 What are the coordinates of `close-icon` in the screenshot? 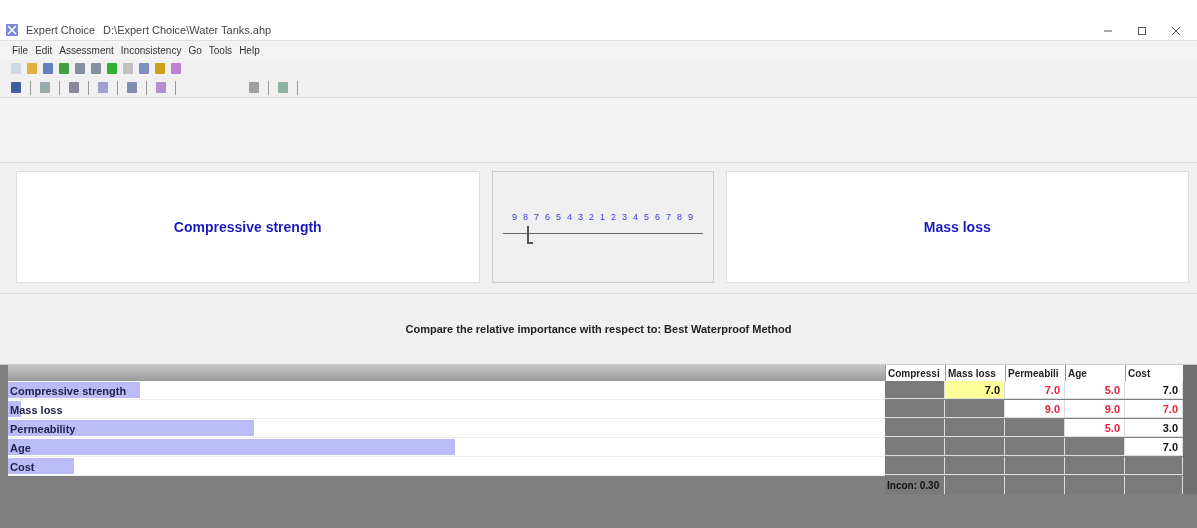 It's located at (1176, 31).